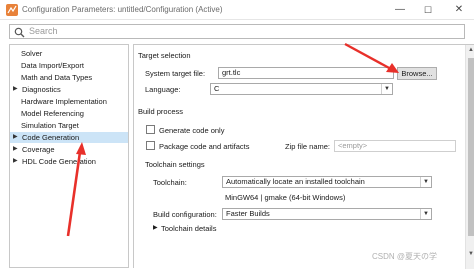 The height and width of the screenshot is (269, 474). What do you see at coordinates (185, 214) in the screenshot?
I see `build-configuration-label: Build configuration:` at bounding box center [185, 214].